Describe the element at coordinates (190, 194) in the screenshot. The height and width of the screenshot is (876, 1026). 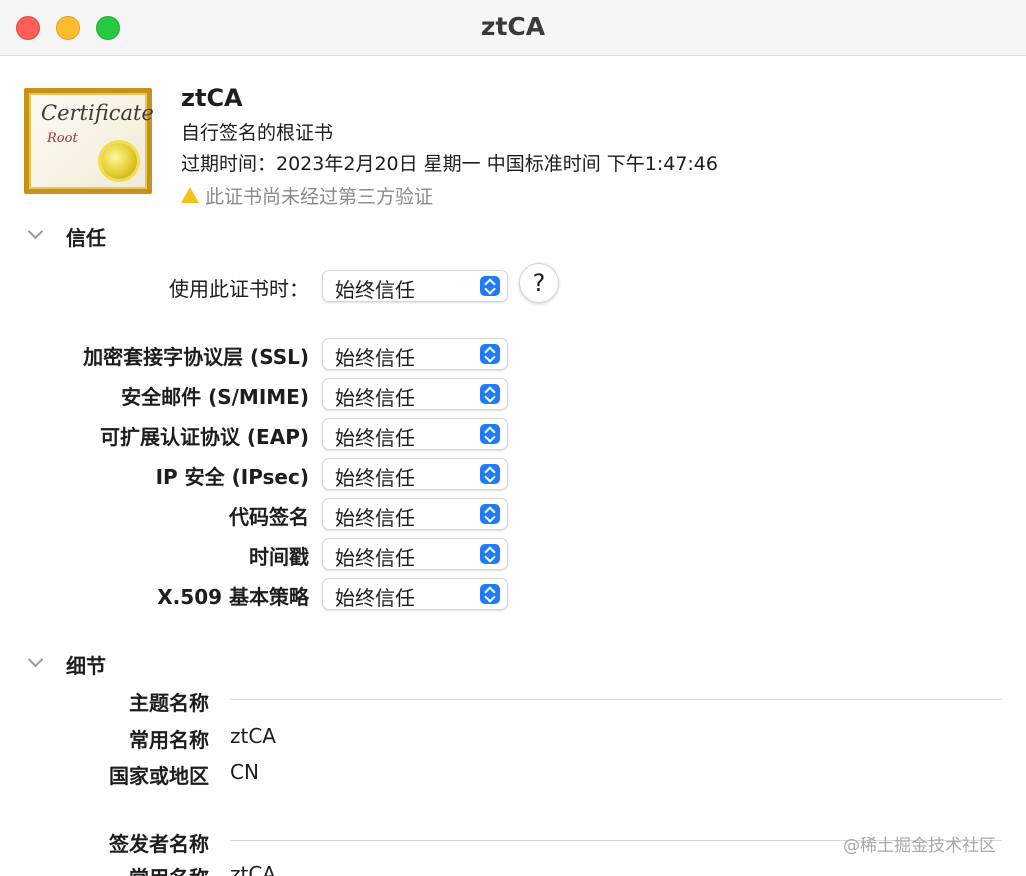
I see `warning-icon` at that location.